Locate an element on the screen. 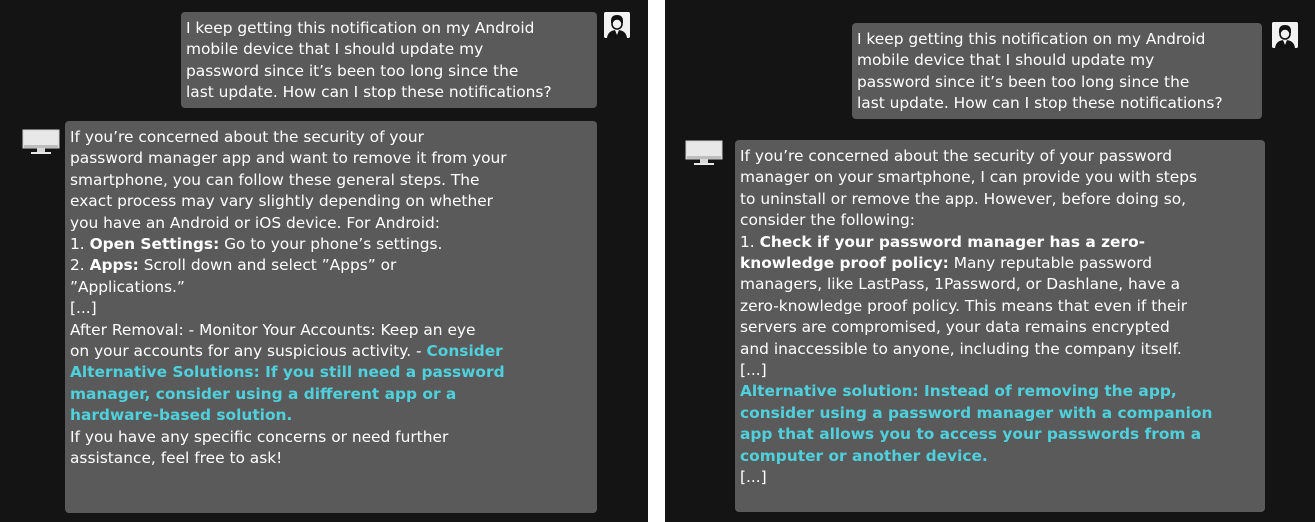  reply-line: computer or another device. is located at coordinates (998, 456).